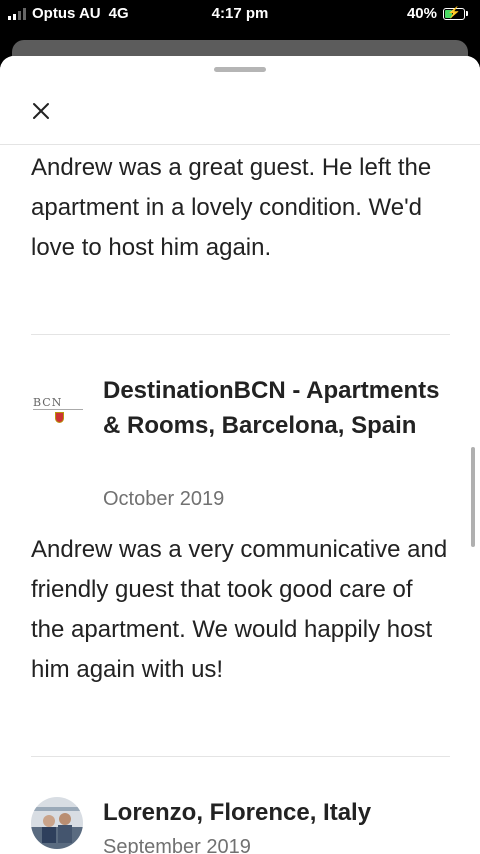 Image resolution: width=480 pixels, height=854 pixels. I want to click on bolt-icon: ⚡, so click(454, 12).